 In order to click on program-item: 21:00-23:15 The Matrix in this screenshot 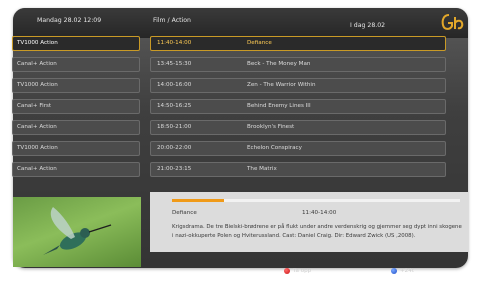, I will do `click(298, 169)`.